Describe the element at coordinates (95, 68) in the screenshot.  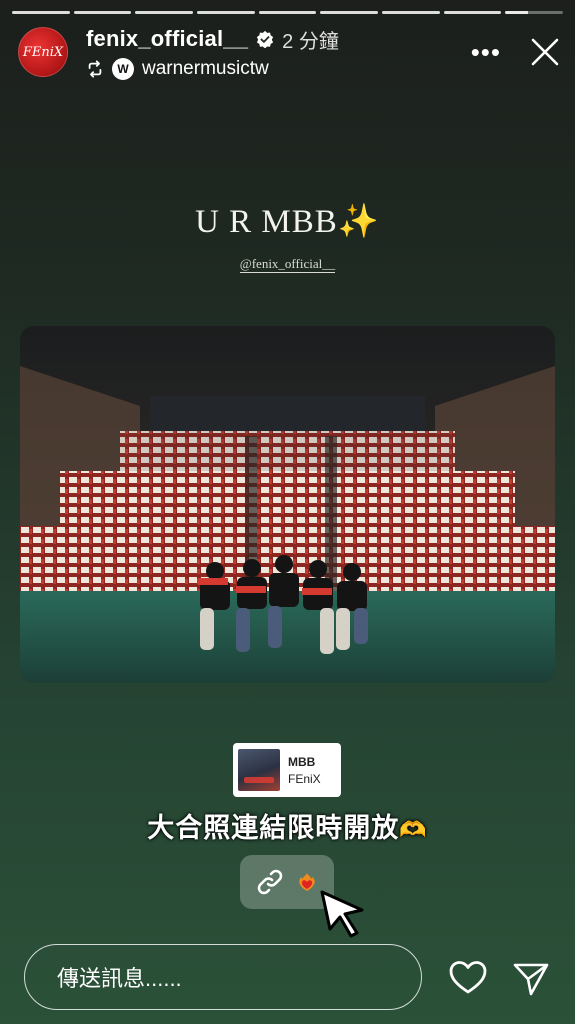
I see `repost-icon` at that location.